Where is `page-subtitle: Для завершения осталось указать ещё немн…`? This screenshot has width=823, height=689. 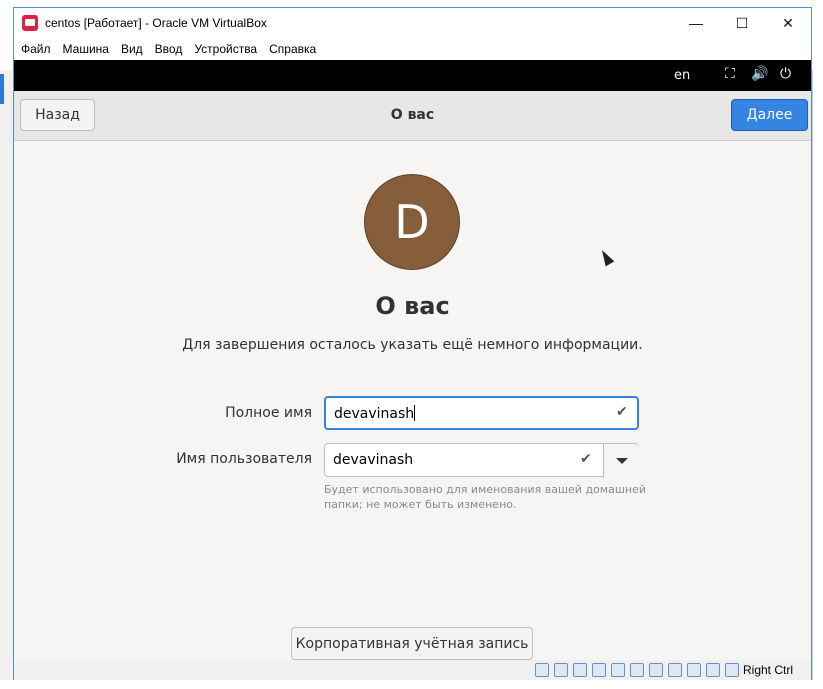
page-subtitle: Для завершения осталось указать ещё немн… is located at coordinates (412, 345).